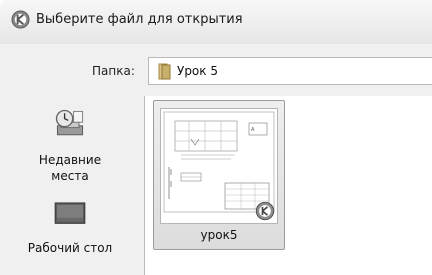 This screenshot has width=432, height=275. I want to click on place-desktop-label: Рабочий стол, so click(70, 248).